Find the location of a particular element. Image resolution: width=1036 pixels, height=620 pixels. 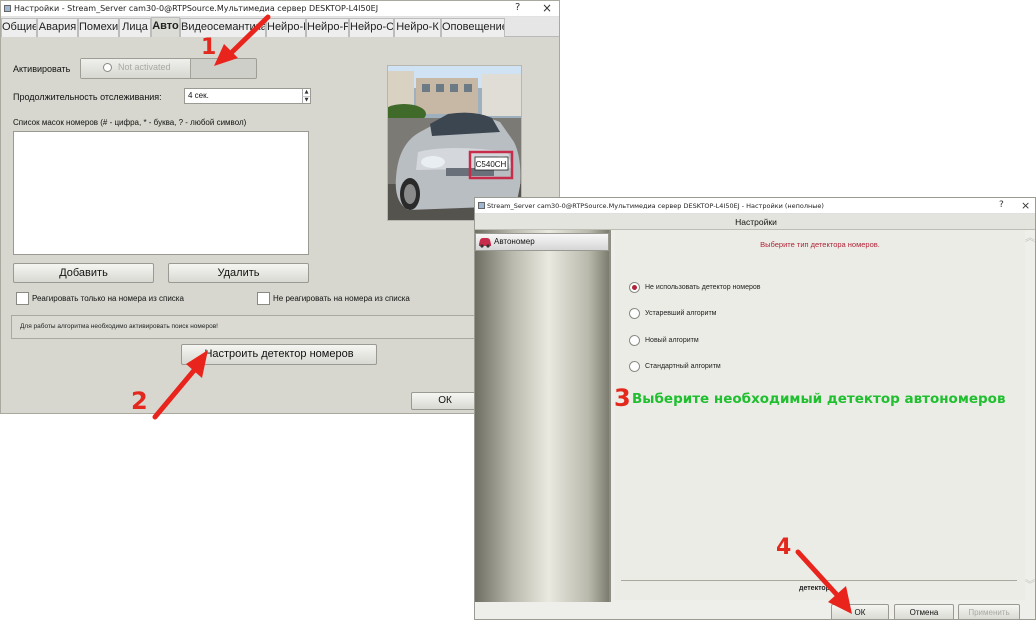

detector-prompt: Выберите тип детектора номеров. is located at coordinates (820, 244).